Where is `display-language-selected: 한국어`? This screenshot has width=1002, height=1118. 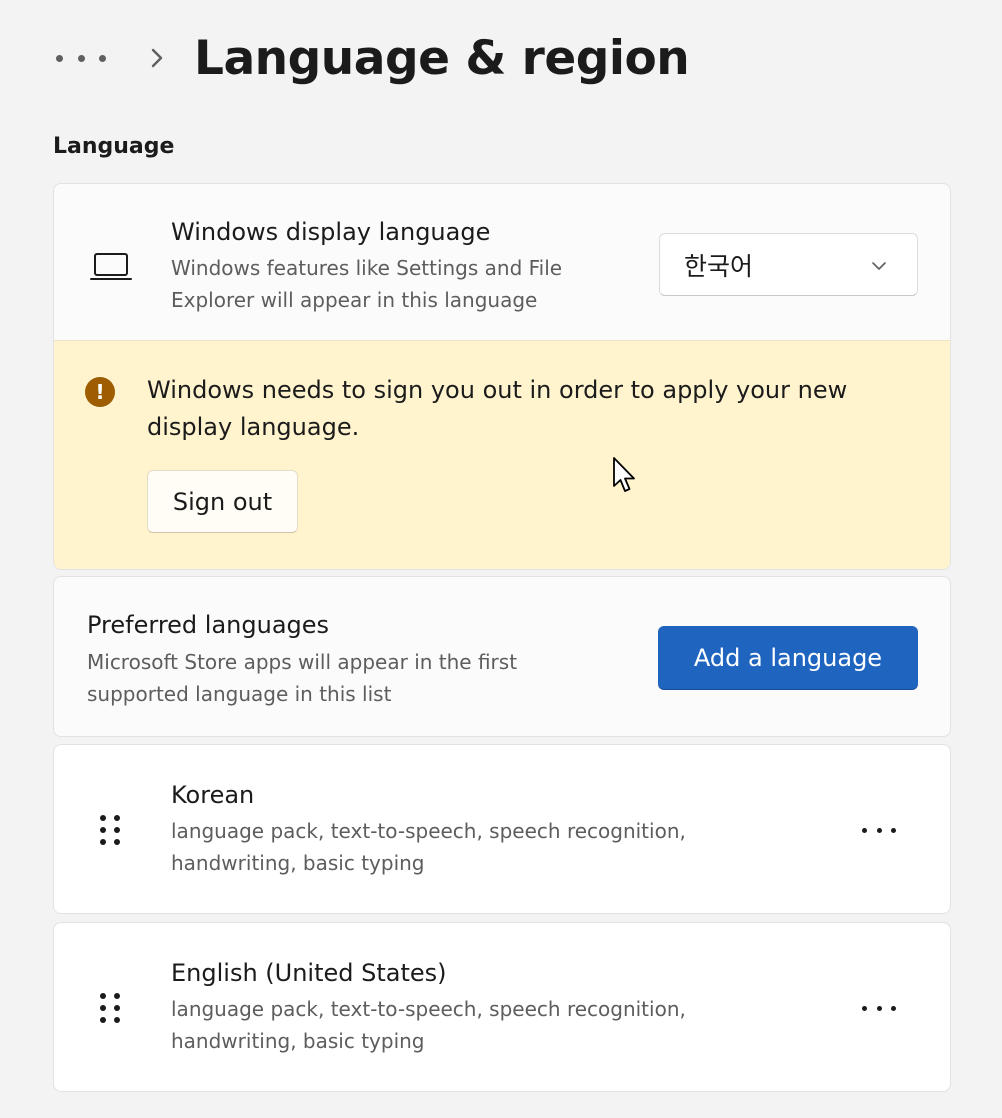
display-language-selected: 한국어 is located at coordinates (719, 266).